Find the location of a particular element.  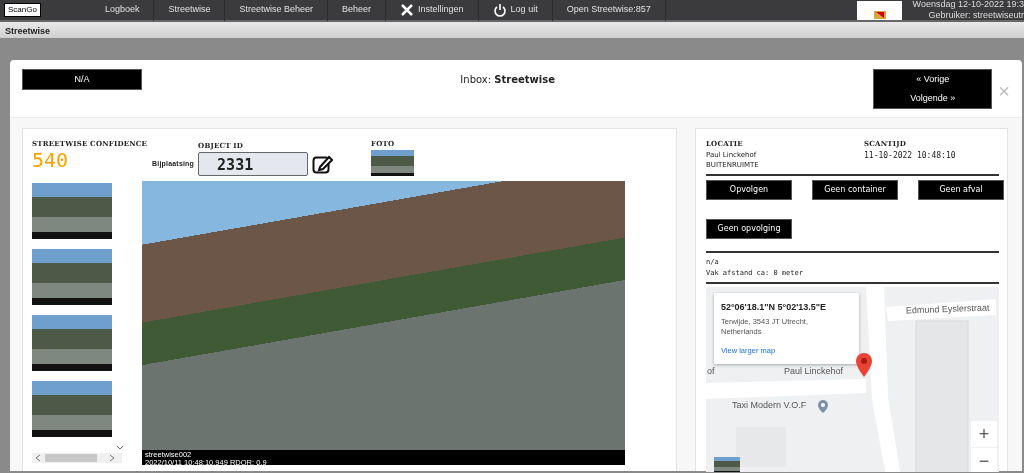

scroll-right-icon is located at coordinates (112, 457).